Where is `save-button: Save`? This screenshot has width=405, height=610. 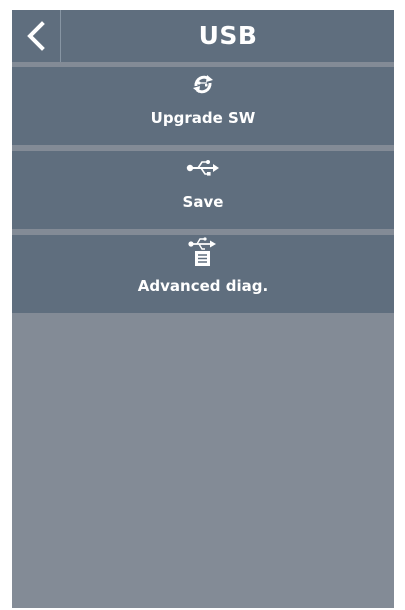 save-button: Save is located at coordinates (203, 190).